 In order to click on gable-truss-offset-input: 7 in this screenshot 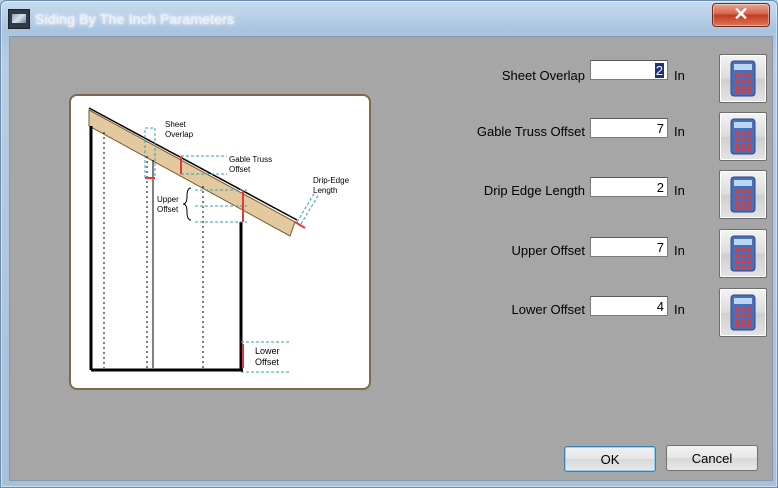, I will do `click(629, 128)`.